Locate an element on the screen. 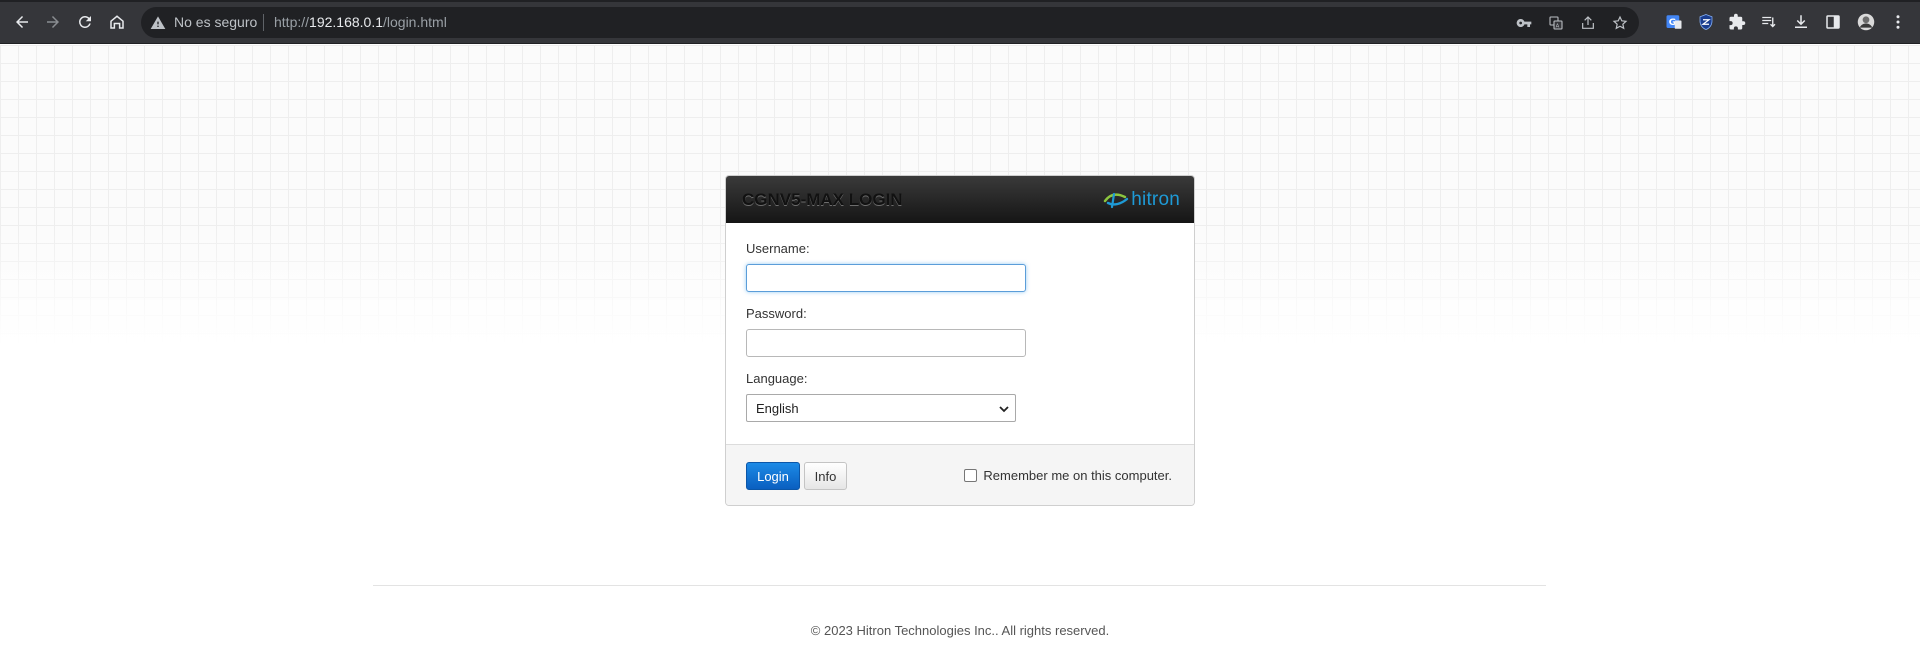 This screenshot has width=1920, height=661. shield-extension-icon is located at coordinates (1706, 22).